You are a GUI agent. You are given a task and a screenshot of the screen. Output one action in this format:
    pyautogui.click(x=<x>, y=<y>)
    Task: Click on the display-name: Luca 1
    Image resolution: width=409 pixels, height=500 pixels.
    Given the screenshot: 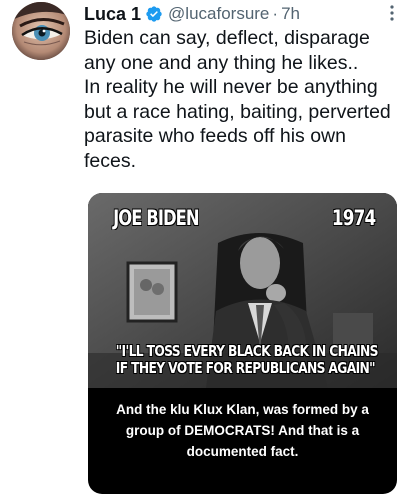 What is the action you would take?
    pyautogui.click(x=112, y=14)
    